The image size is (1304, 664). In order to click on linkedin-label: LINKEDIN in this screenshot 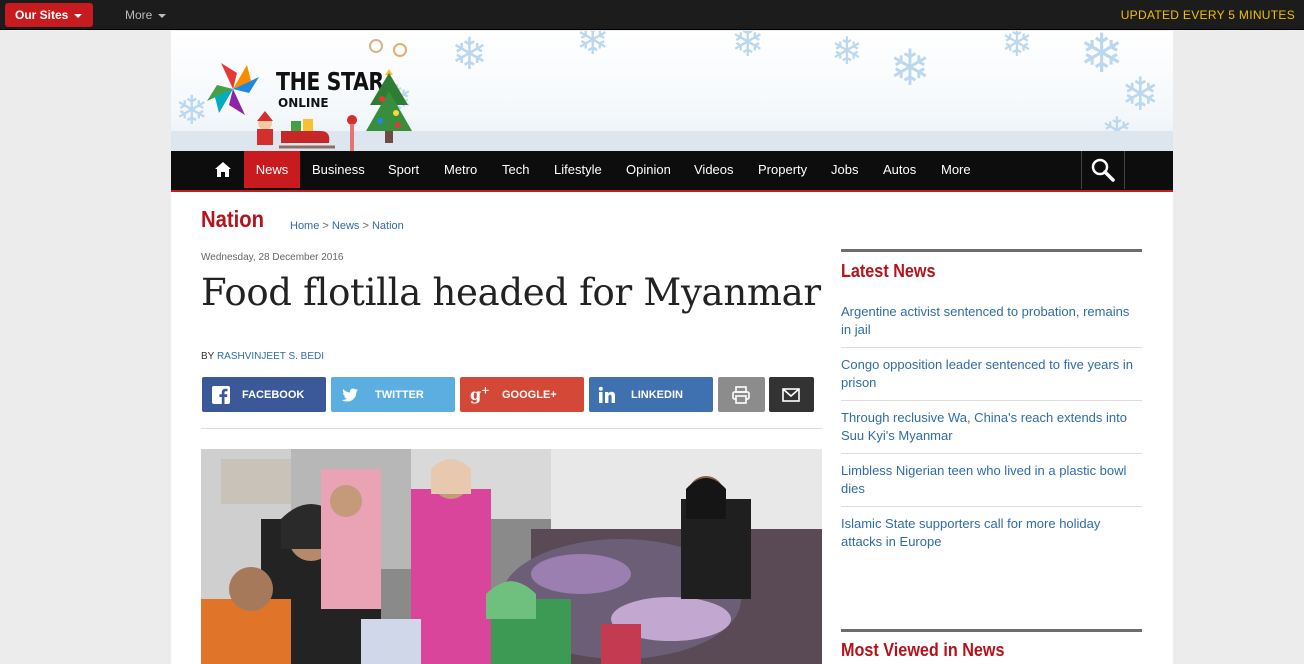, I will do `click(657, 395)`.